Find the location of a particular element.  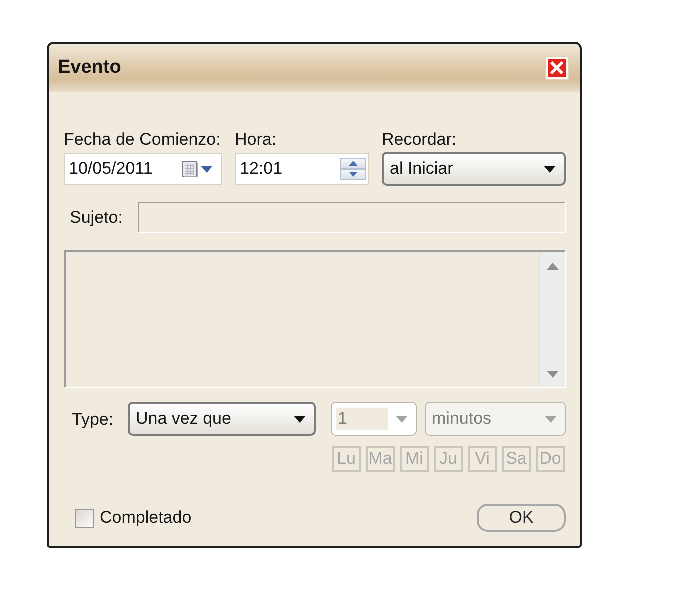

close-button is located at coordinates (557, 68).